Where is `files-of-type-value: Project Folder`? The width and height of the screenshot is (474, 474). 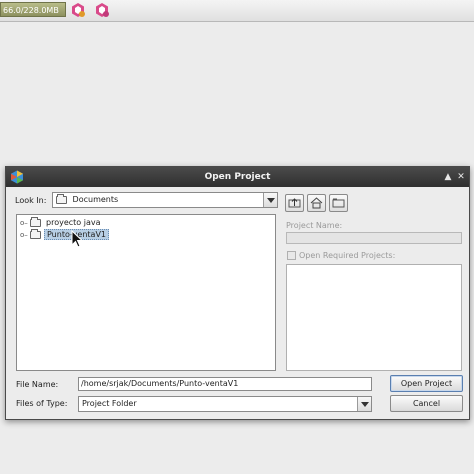 files-of-type-value: Project Folder is located at coordinates (109, 403).